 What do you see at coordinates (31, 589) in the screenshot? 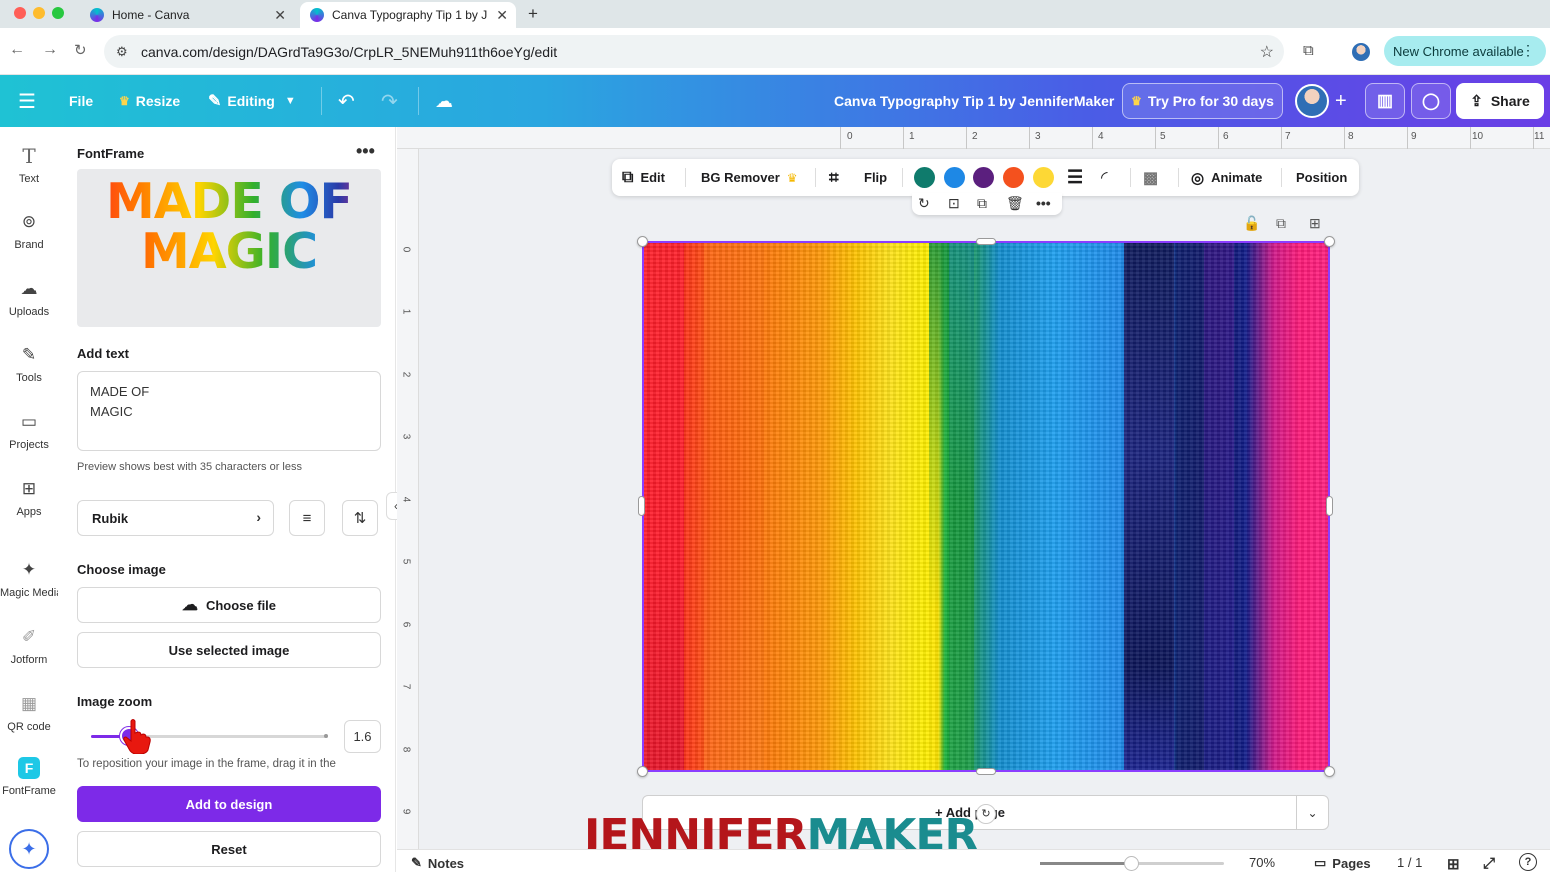
I see `rail-item-magic-media: ✦ Magic Media` at bounding box center [31, 589].